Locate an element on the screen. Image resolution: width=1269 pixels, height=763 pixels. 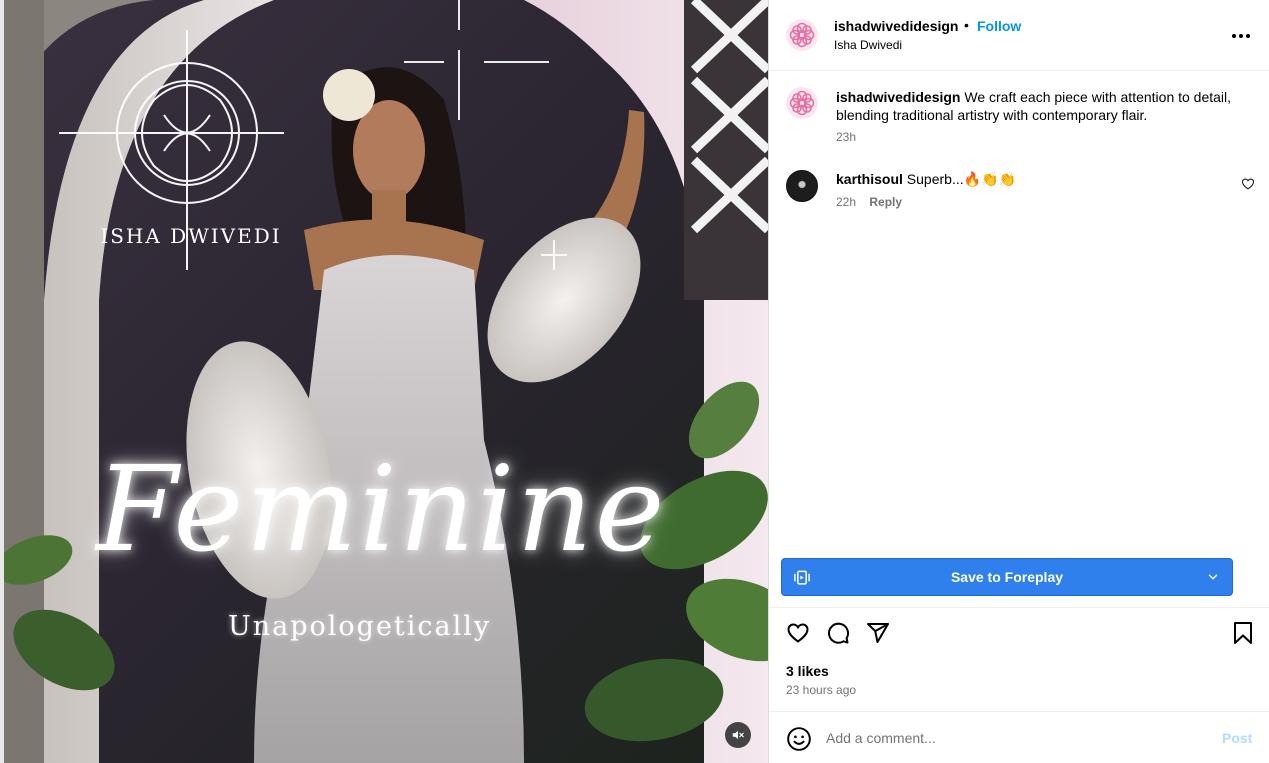
post-author-fullname: Isha Dwivedi is located at coordinates (868, 45).